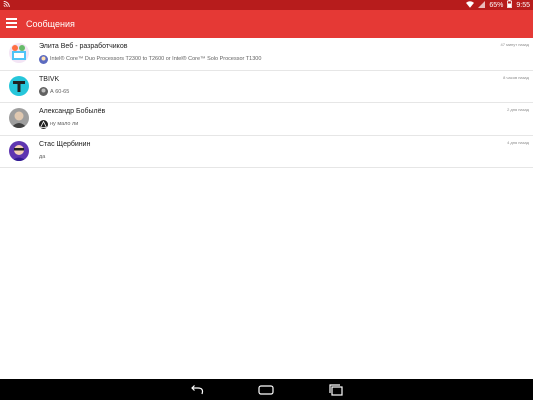  Describe the element at coordinates (518, 142) in the screenshot. I see `conversation-time: 4 дня назад` at that location.